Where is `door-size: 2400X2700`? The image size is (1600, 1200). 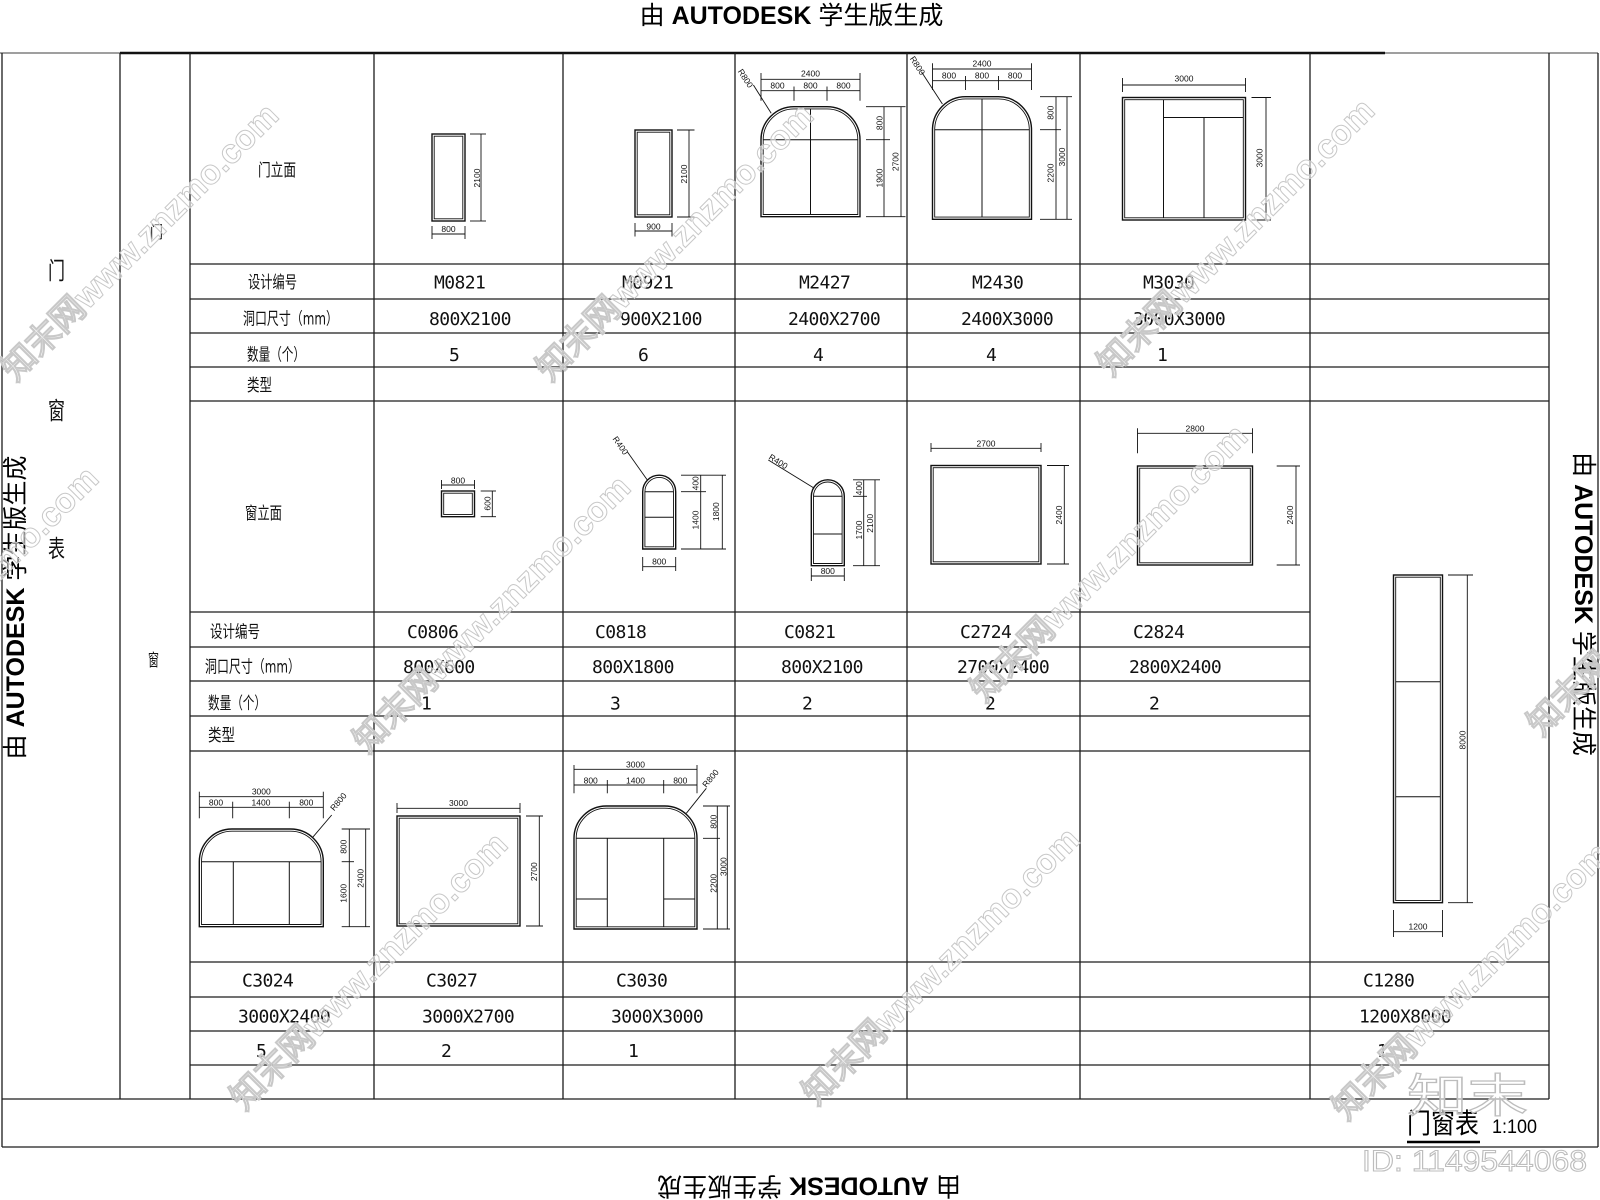 door-size: 2400X2700 is located at coordinates (834, 319).